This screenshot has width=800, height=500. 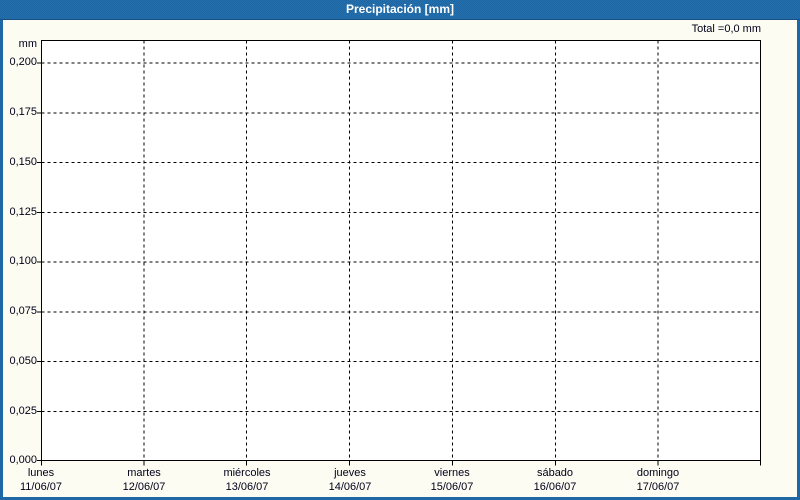 I want to click on y-tick-label: 0,150, so click(x=23, y=162).